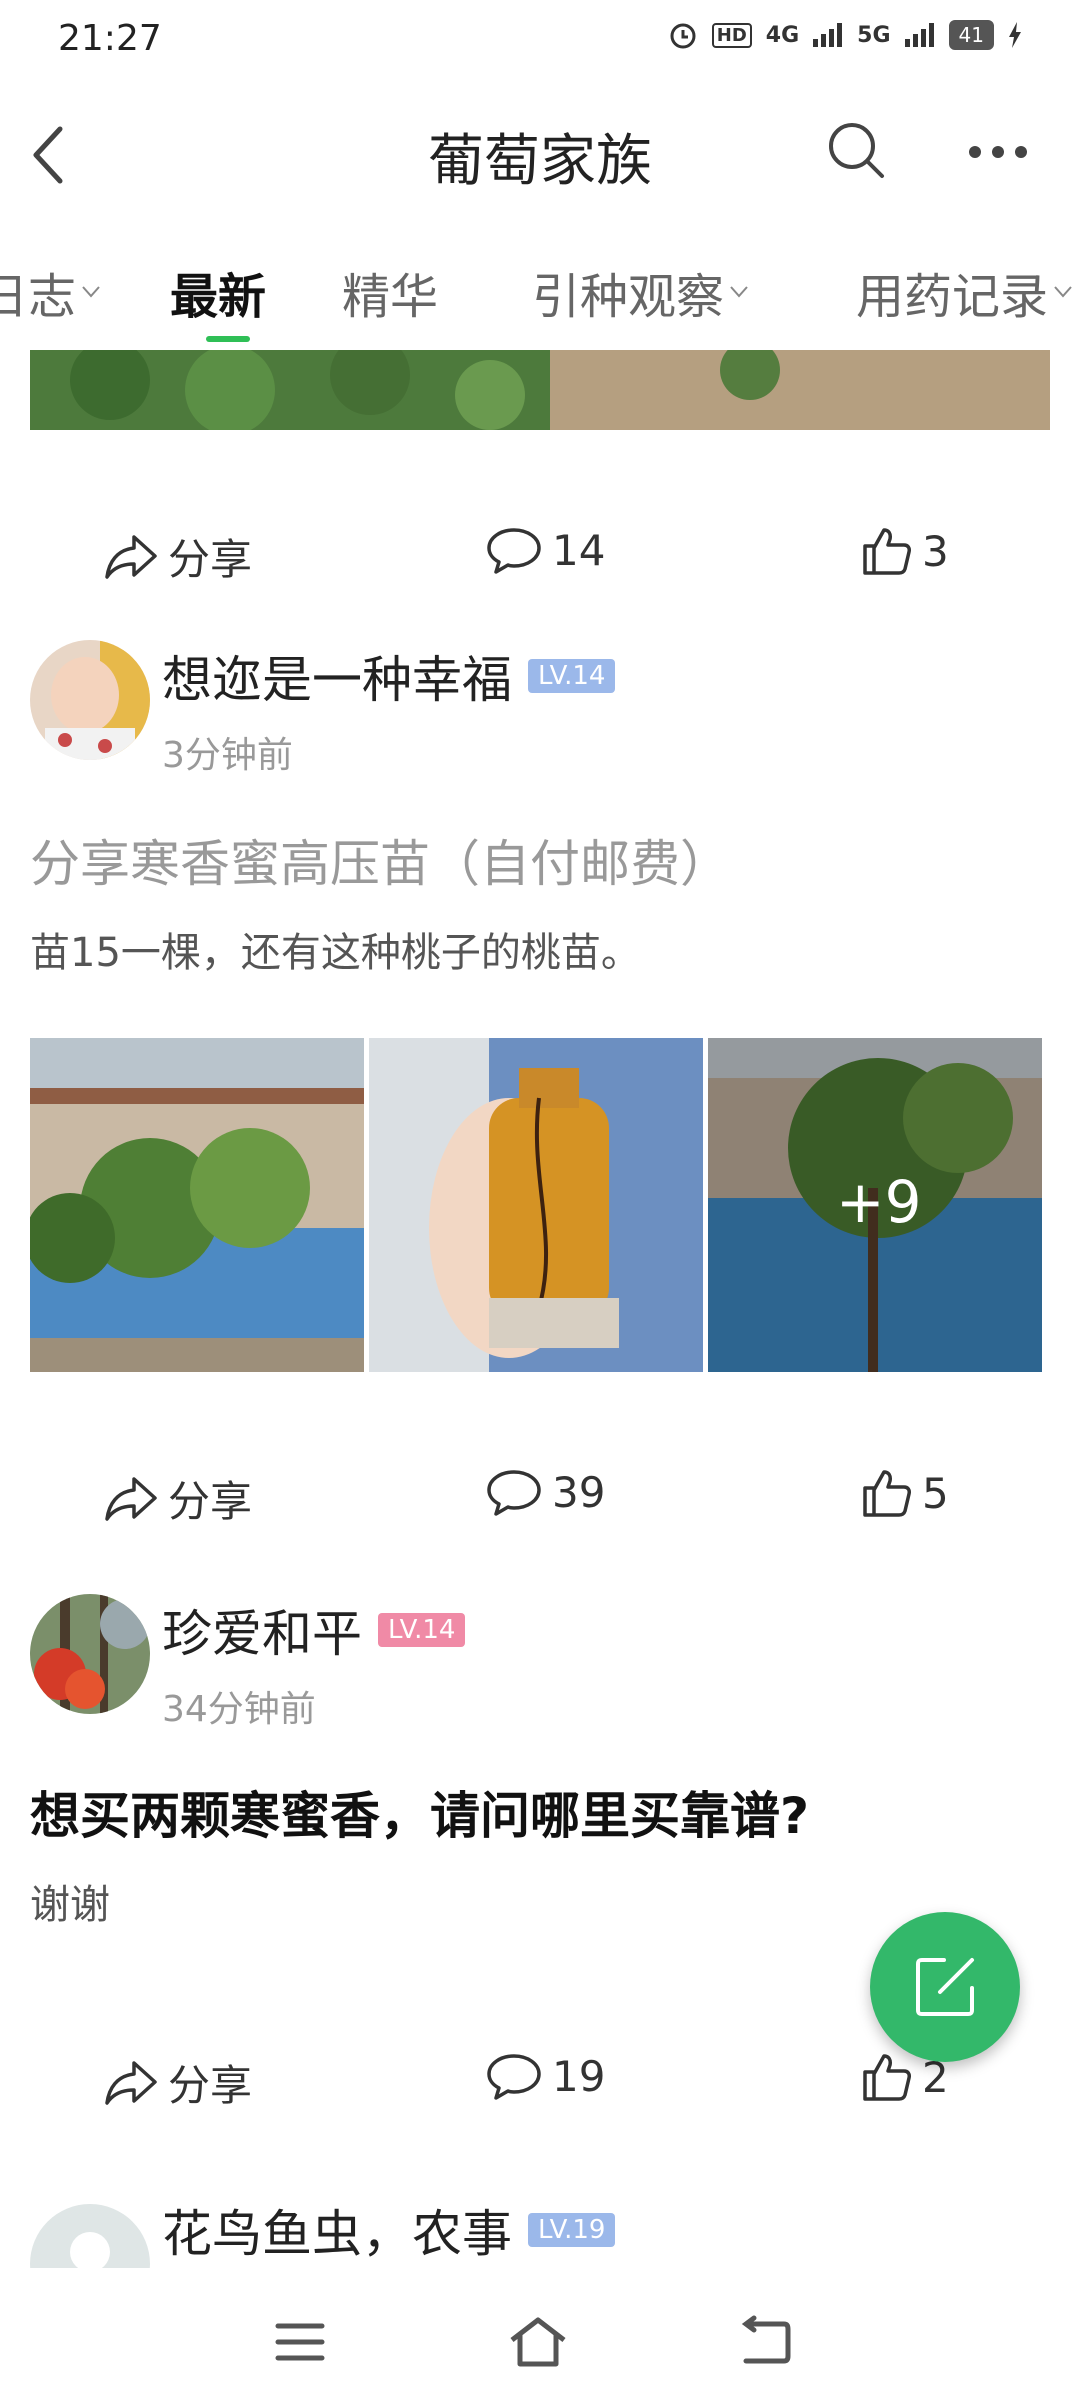 The image size is (1080, 2400). I want to click on comment-button: 39, so click(545, 1492).